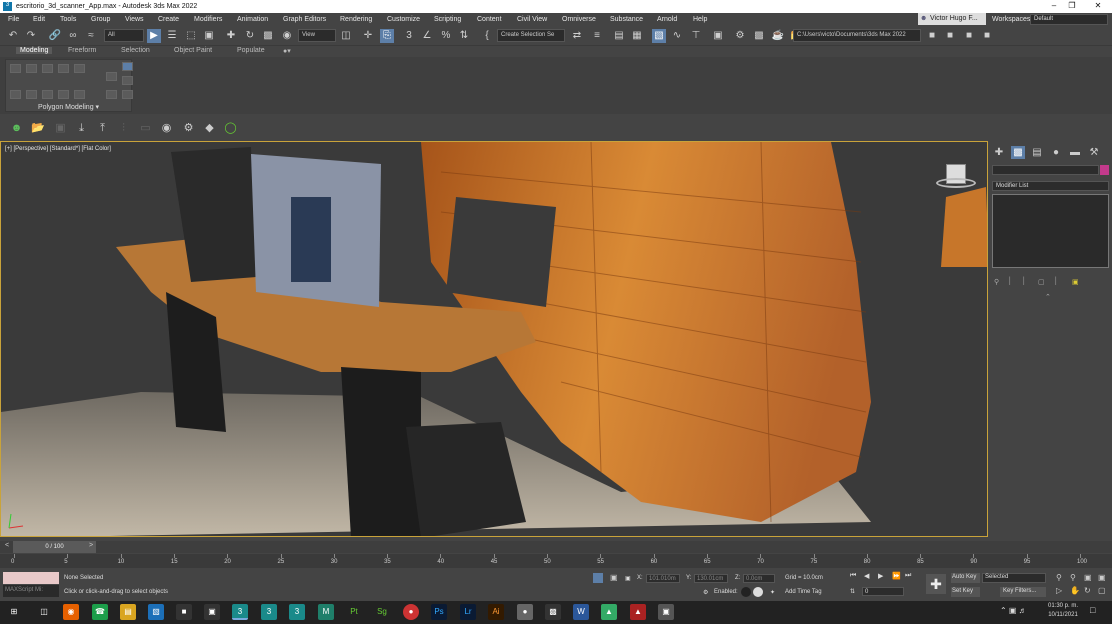 This screenshot has height=624, width=1112. Describe the element at coordinates (1104, 170) in the screenshot. I see `object-color-swatch` at that location.